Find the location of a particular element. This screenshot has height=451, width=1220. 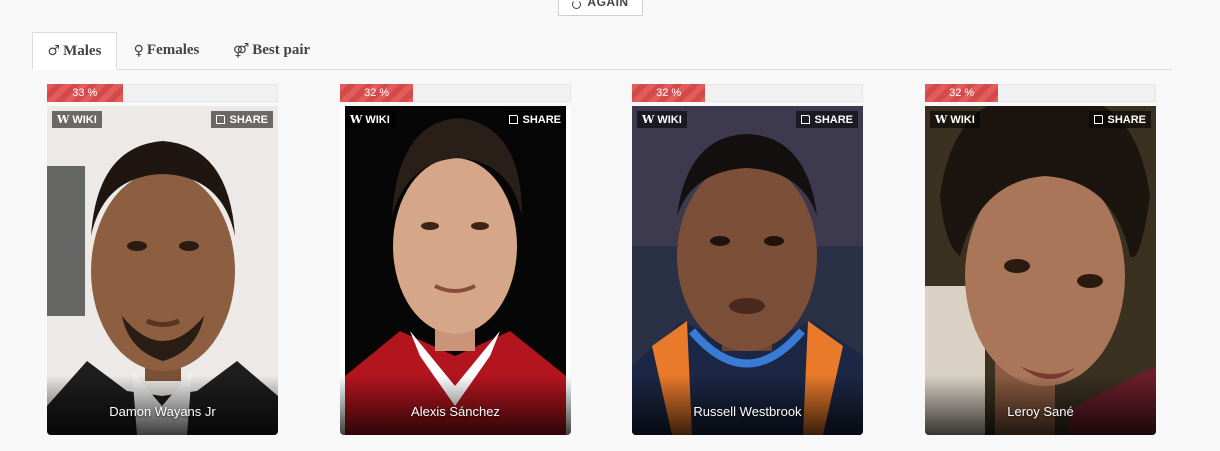

candidate-card: 32 % W WIKI SHARE Alexis Sánchez is located at coordinates (455, 259).